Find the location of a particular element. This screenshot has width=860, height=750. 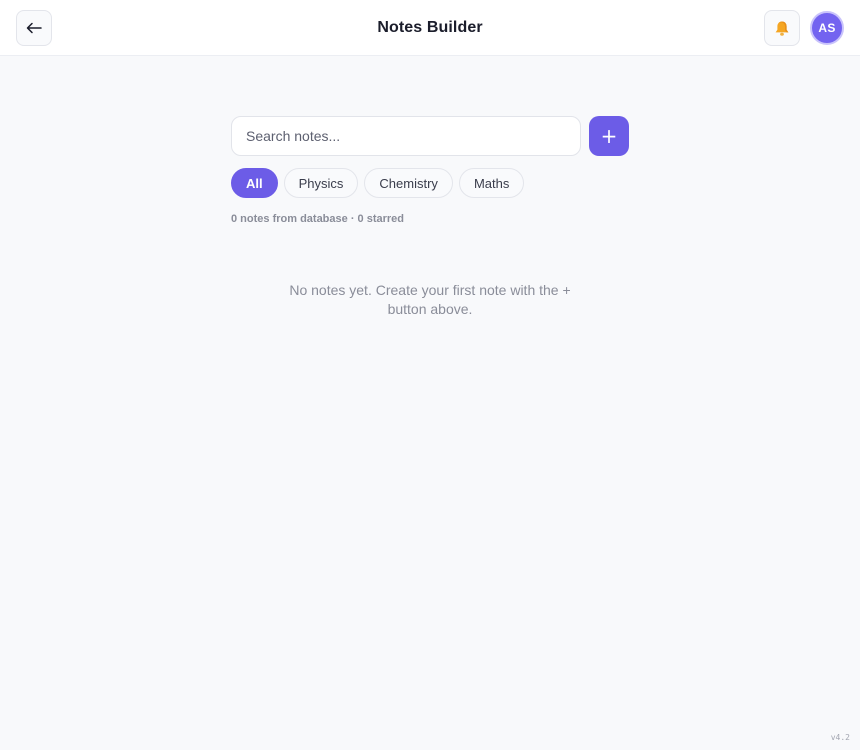

notifications-button is located at coordinates (782, 28).